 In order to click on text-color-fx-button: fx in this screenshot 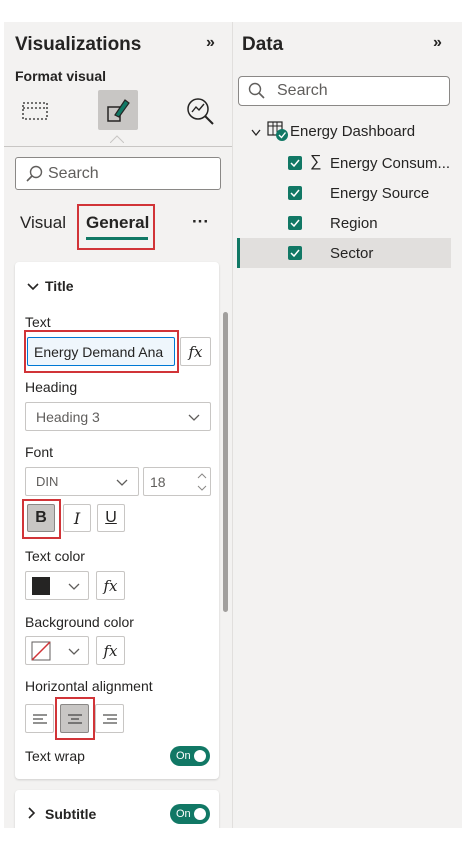, I will do `click(110, 585)`.